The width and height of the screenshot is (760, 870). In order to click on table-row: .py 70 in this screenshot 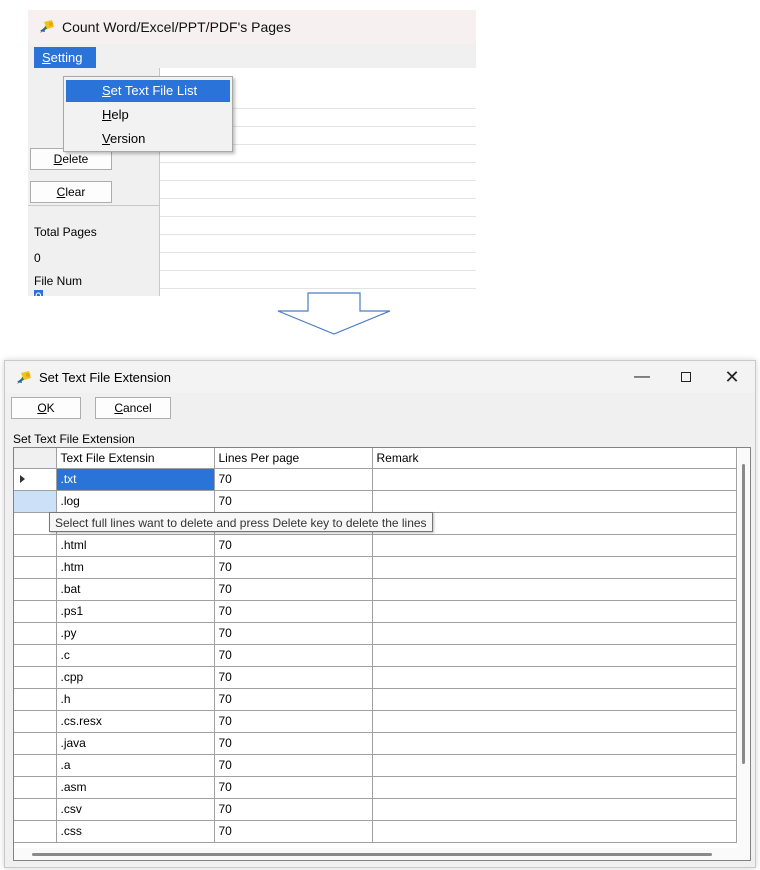, I will do `click(375, 633)`.